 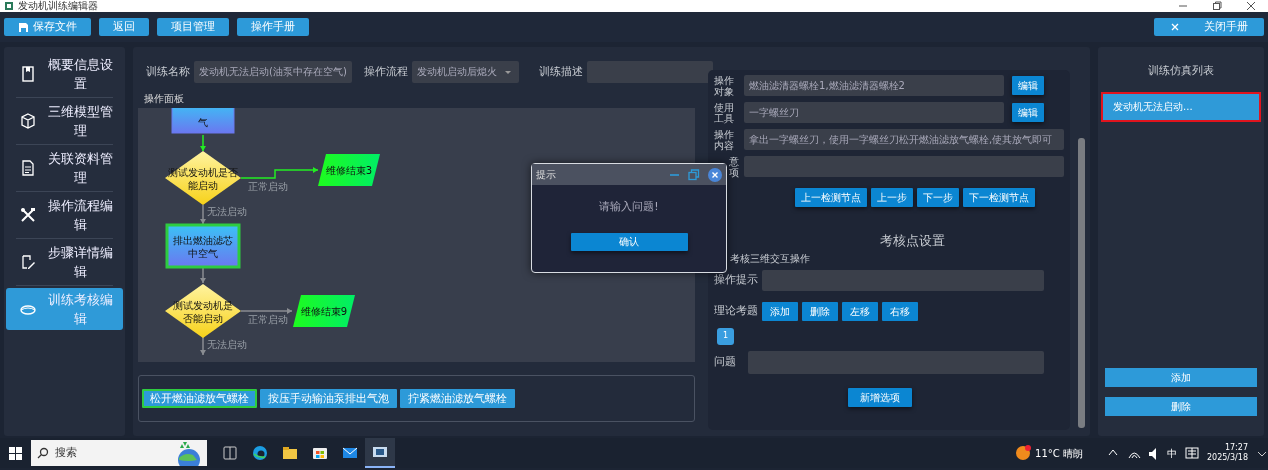 What do you see at coordinates (230, 453) in the screenshot?
I see `task-view-icon` at bounding box center [230, 453].